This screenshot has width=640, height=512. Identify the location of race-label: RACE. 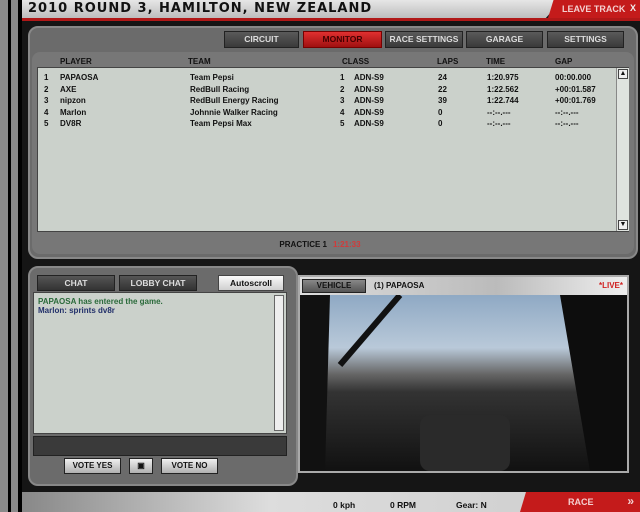
(581, 502).